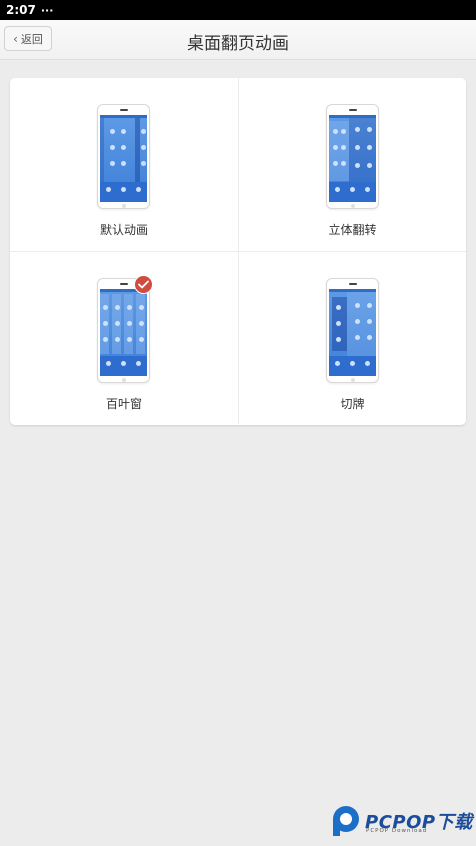  I want to click on title-bar: ‹ 返回 桌面翻页动画, so click(238, 40).